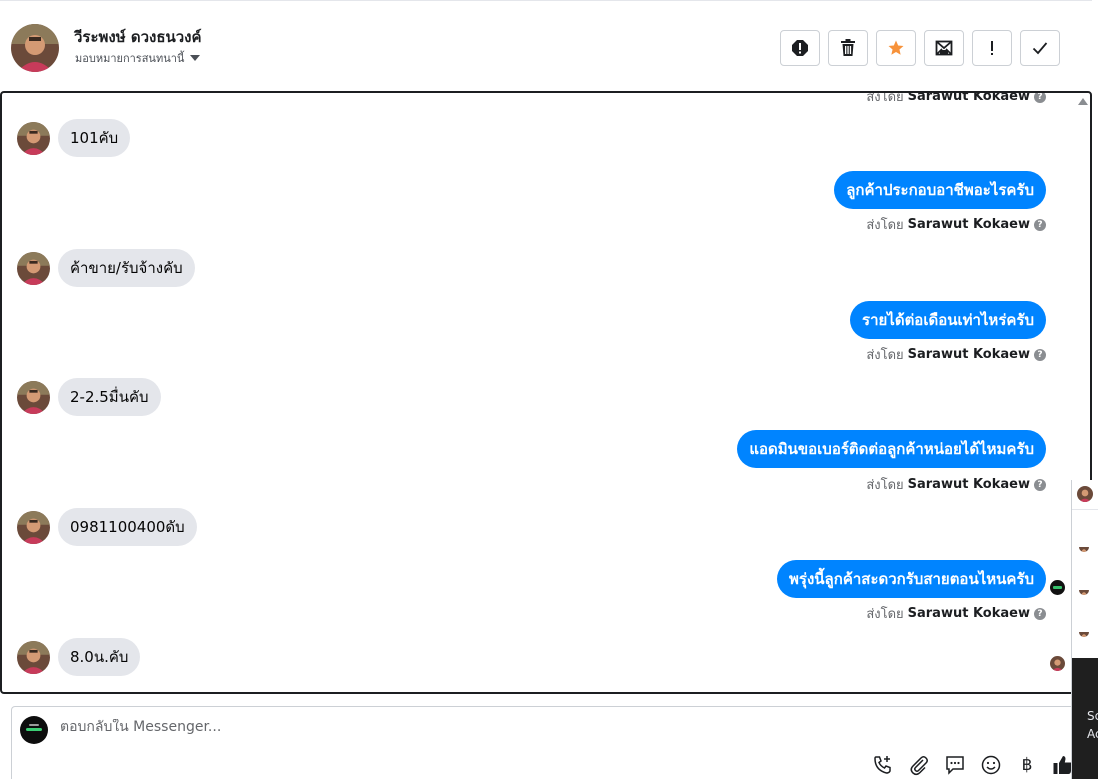 The image size is (1098, 779). I want to click on important-icon, so click(992, 48).